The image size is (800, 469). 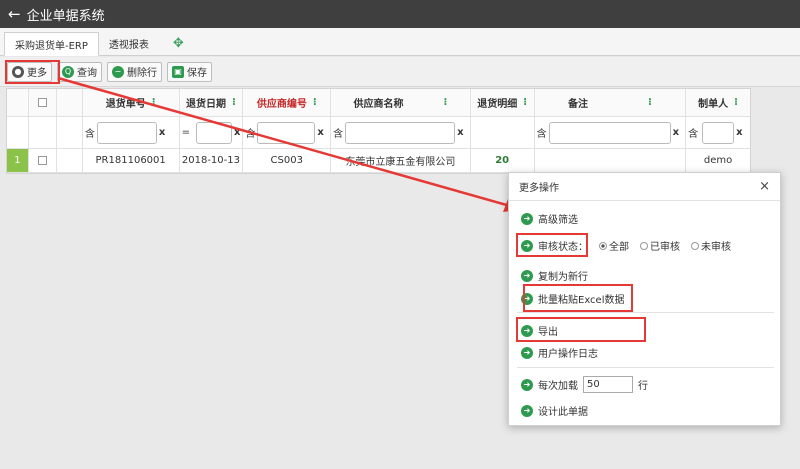 I want to click on annotation-box-export, so click(x=581, y=329).